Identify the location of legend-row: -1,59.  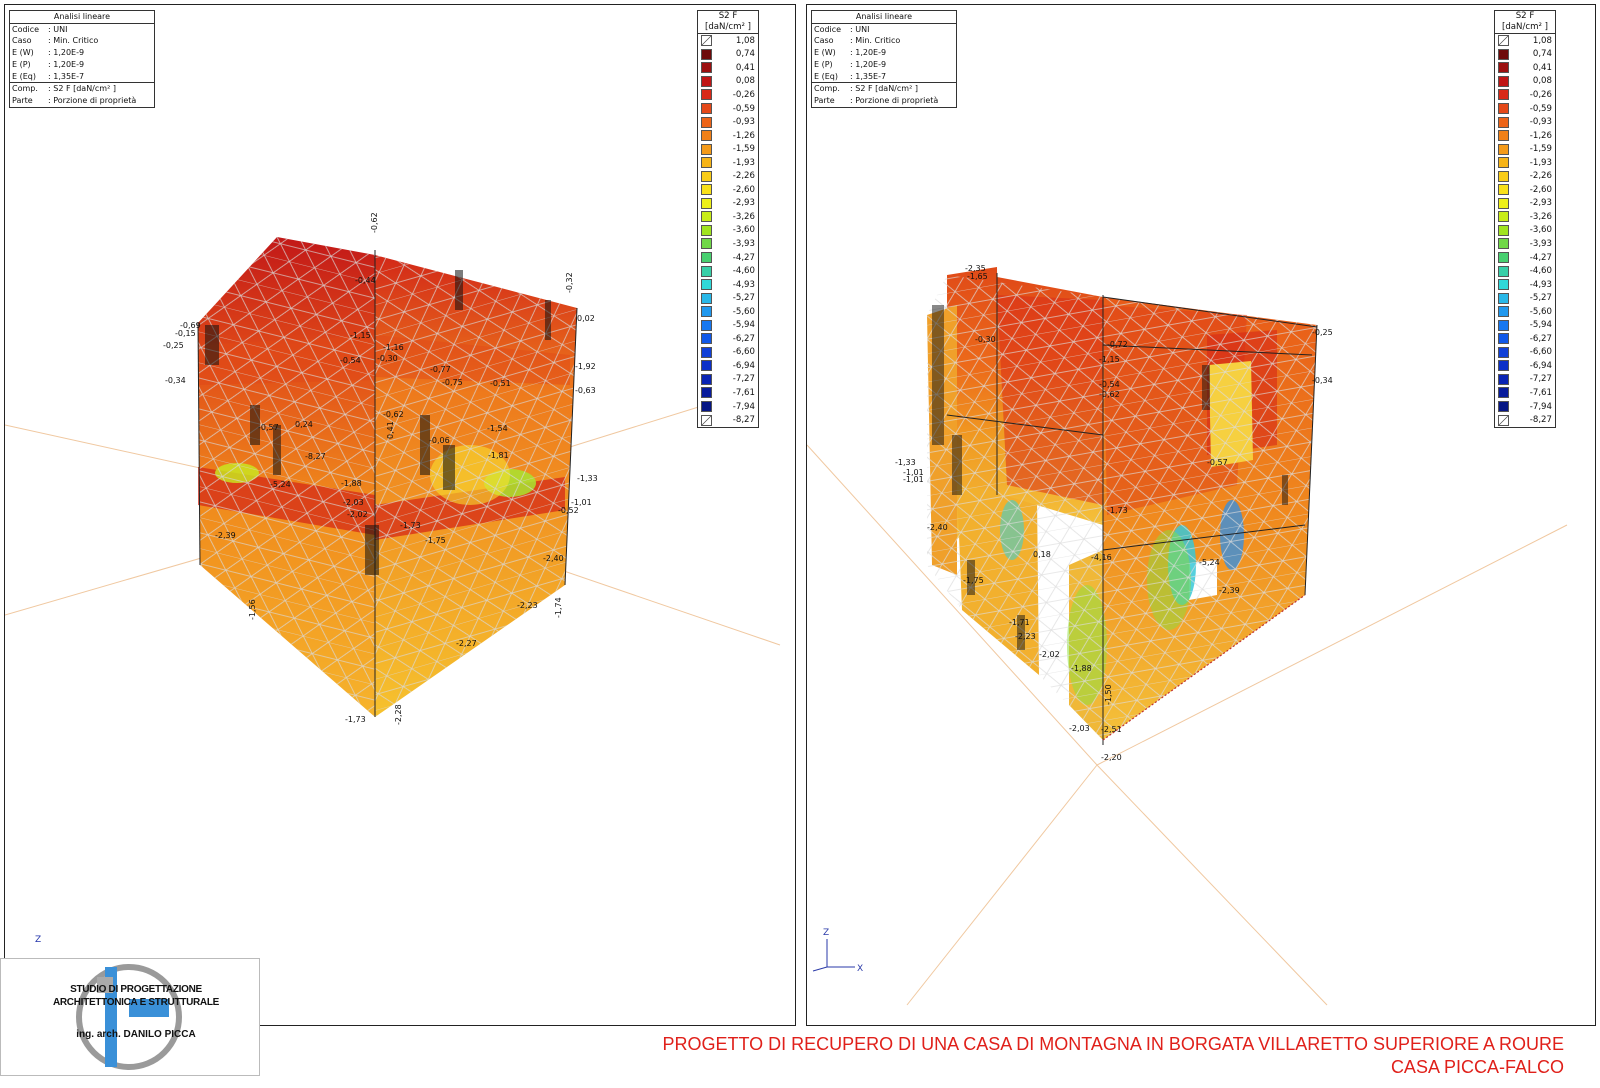
(1525, 149).